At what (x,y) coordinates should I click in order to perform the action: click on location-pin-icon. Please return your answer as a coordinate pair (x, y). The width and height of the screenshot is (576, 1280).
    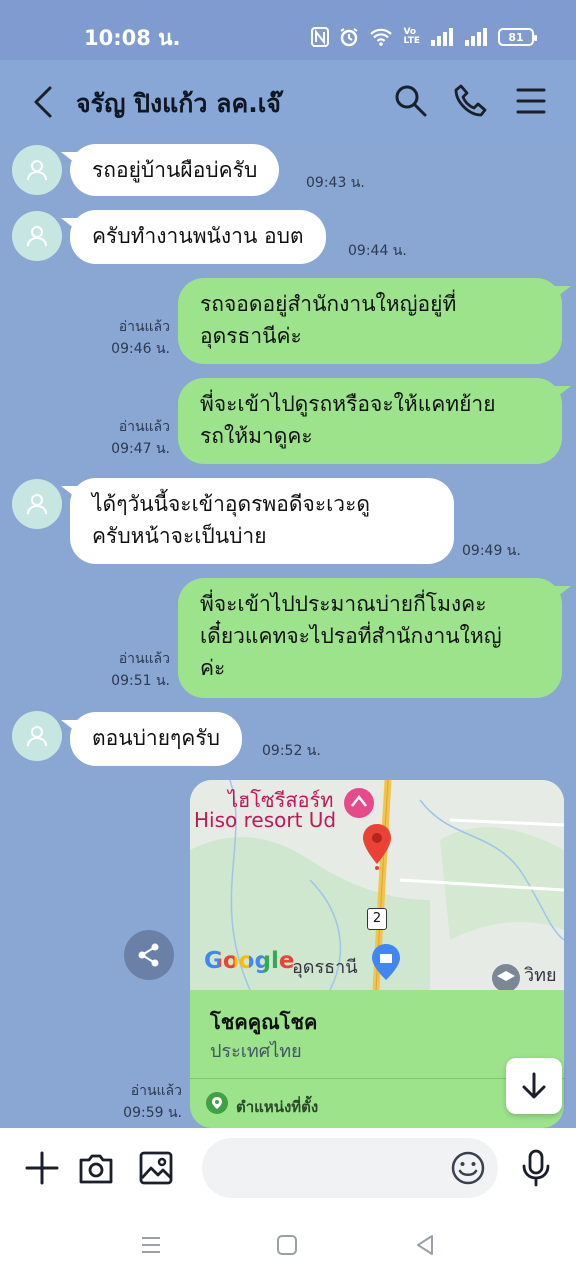
    Looking at the image, I should click on (377, 847).